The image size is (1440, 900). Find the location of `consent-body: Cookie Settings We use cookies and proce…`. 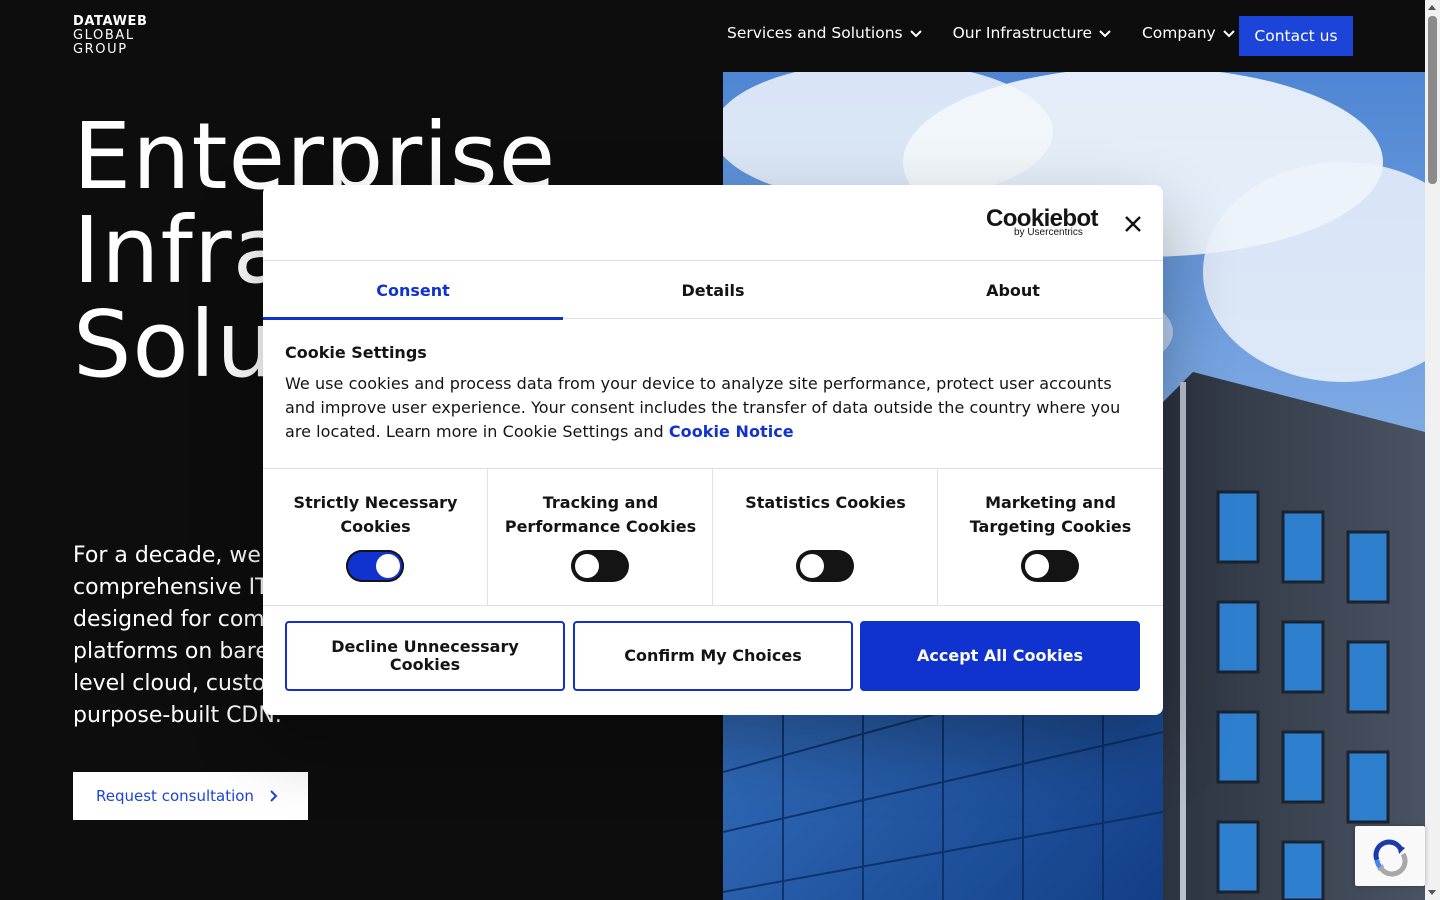

consent-body: Cookie Settings We use cookies and proce… is located at coordinates (715, 393).